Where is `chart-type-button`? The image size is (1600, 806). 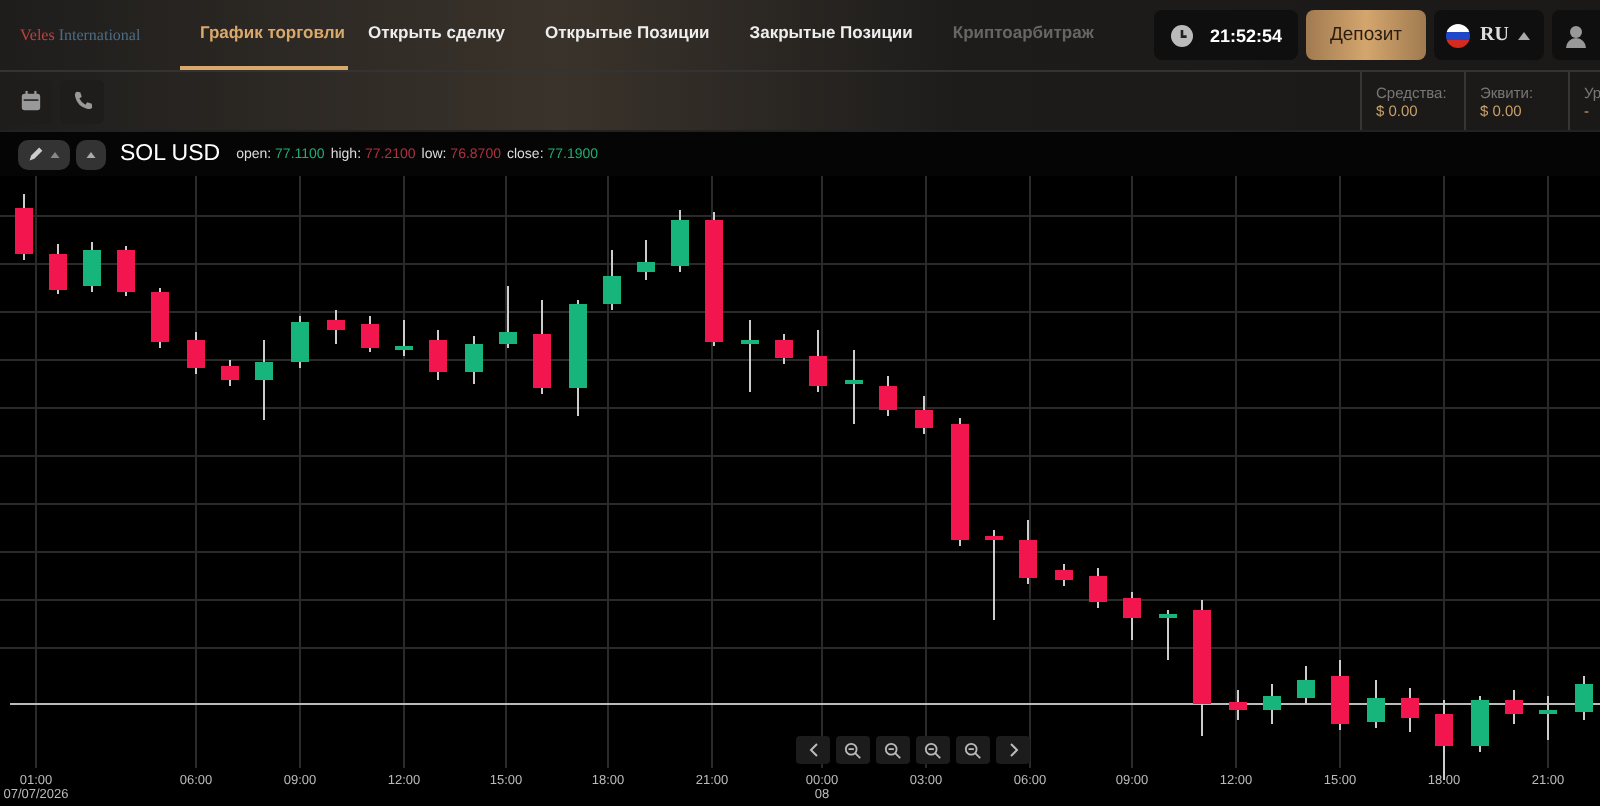
chart-type-button is located at coordinates (91, 154).